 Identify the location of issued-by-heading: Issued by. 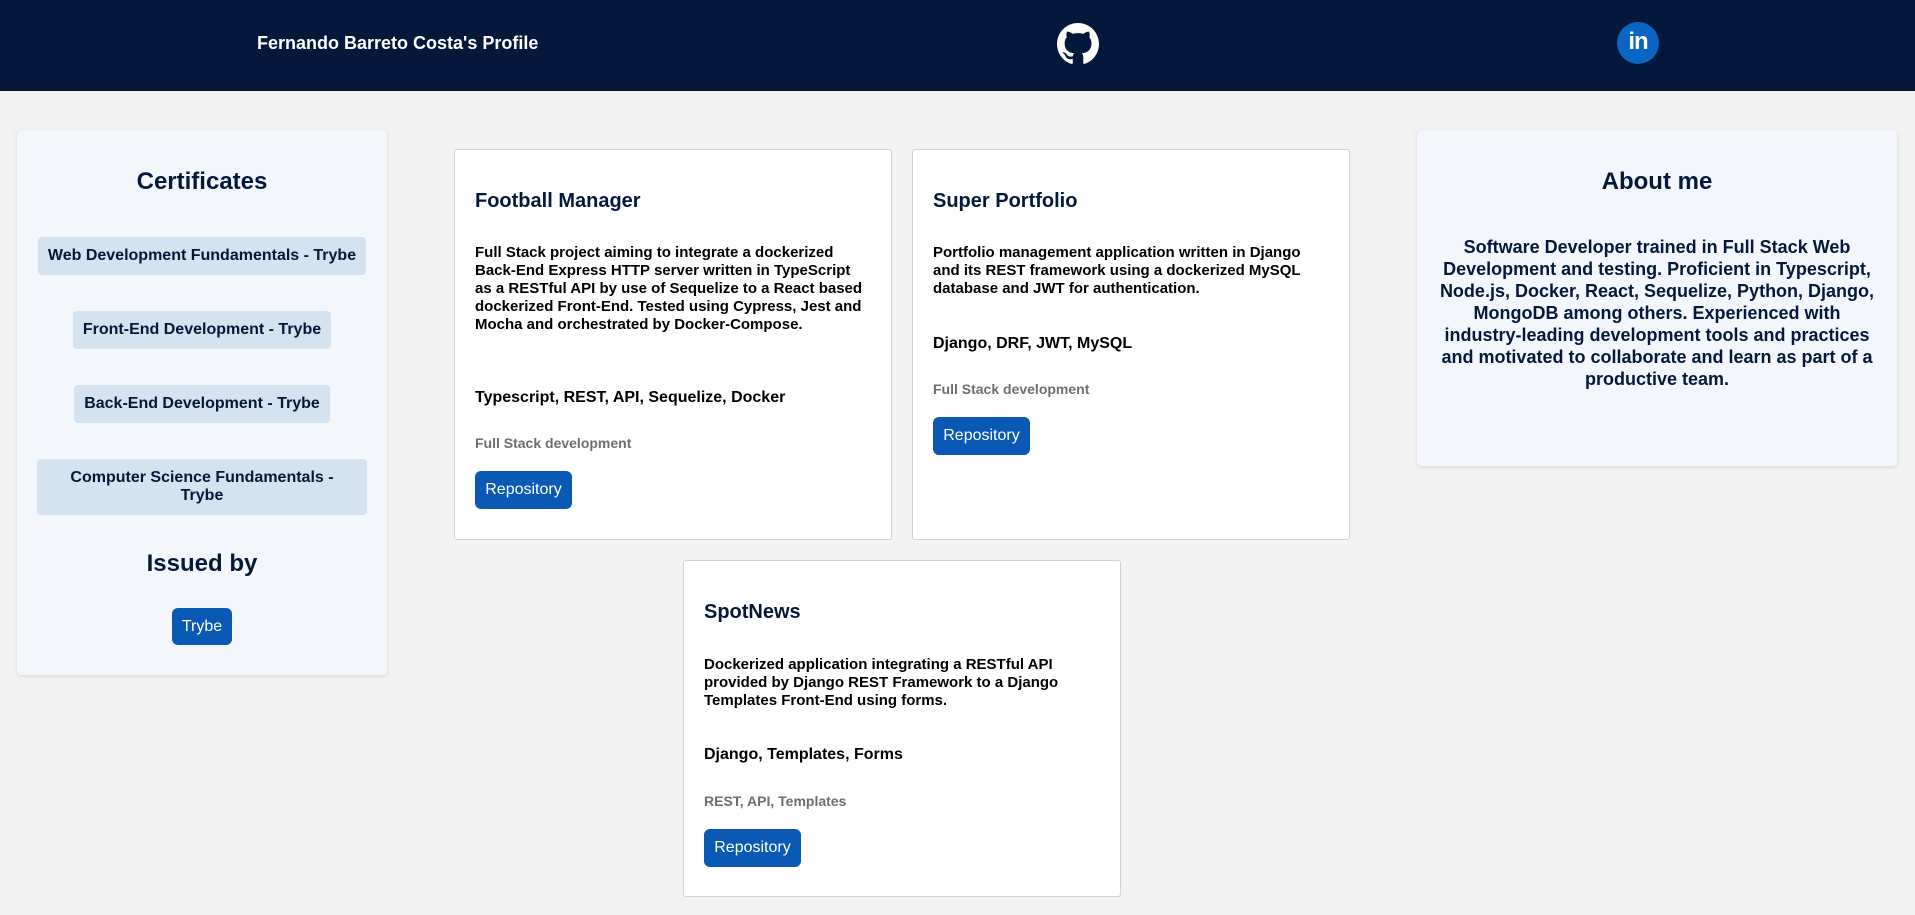
(202, 563).